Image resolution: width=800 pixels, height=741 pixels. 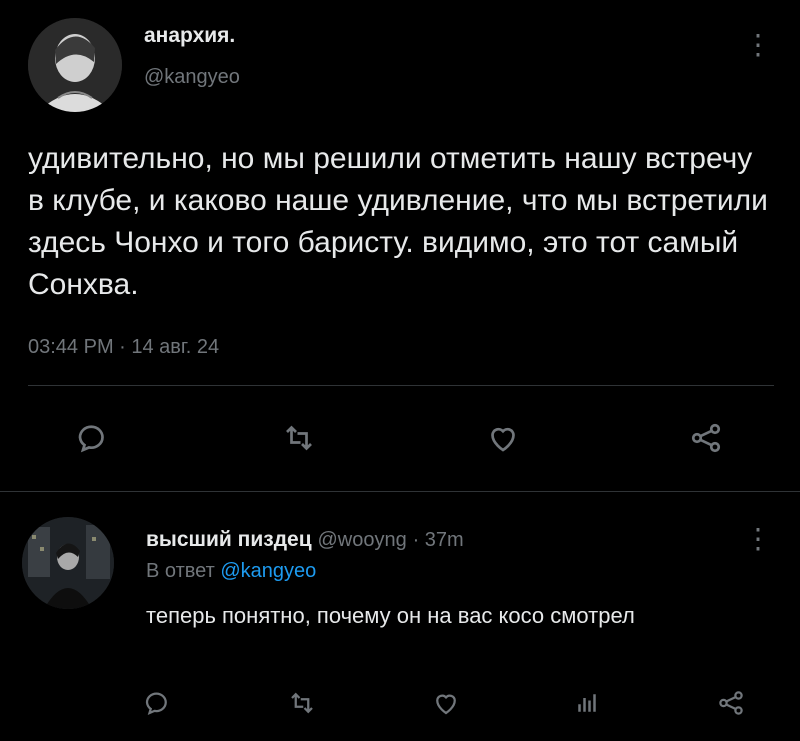 I want to click on main-more-icon: ⋮, so click(x=758, y=44).